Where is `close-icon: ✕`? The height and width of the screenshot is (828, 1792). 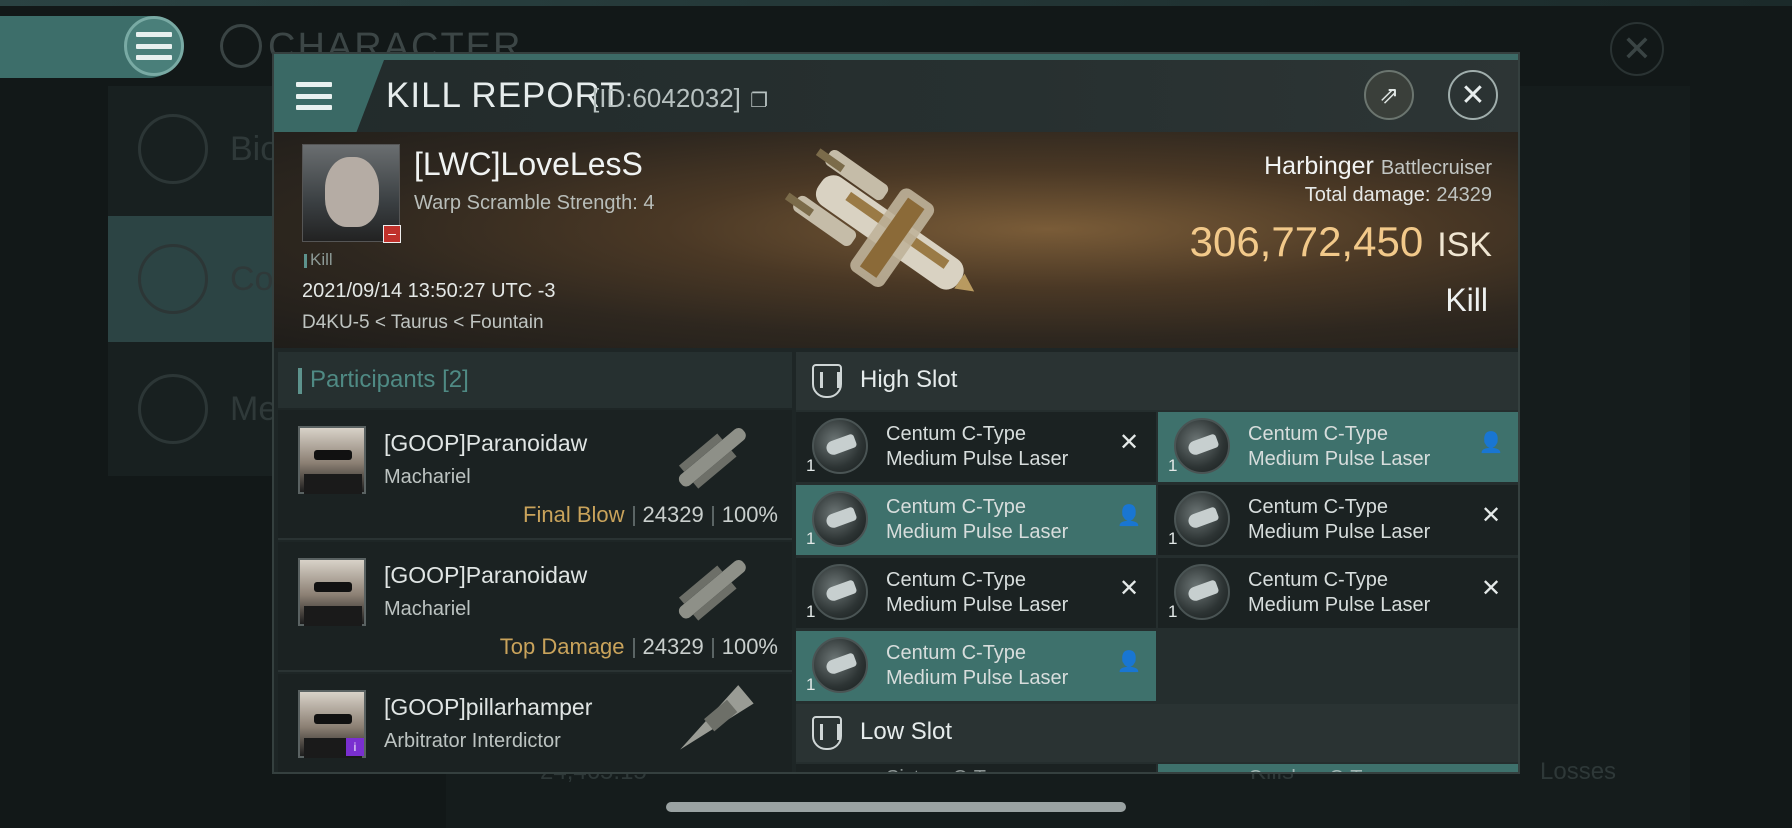
close-icon: ✕ is located at coordinates (1473, 95).